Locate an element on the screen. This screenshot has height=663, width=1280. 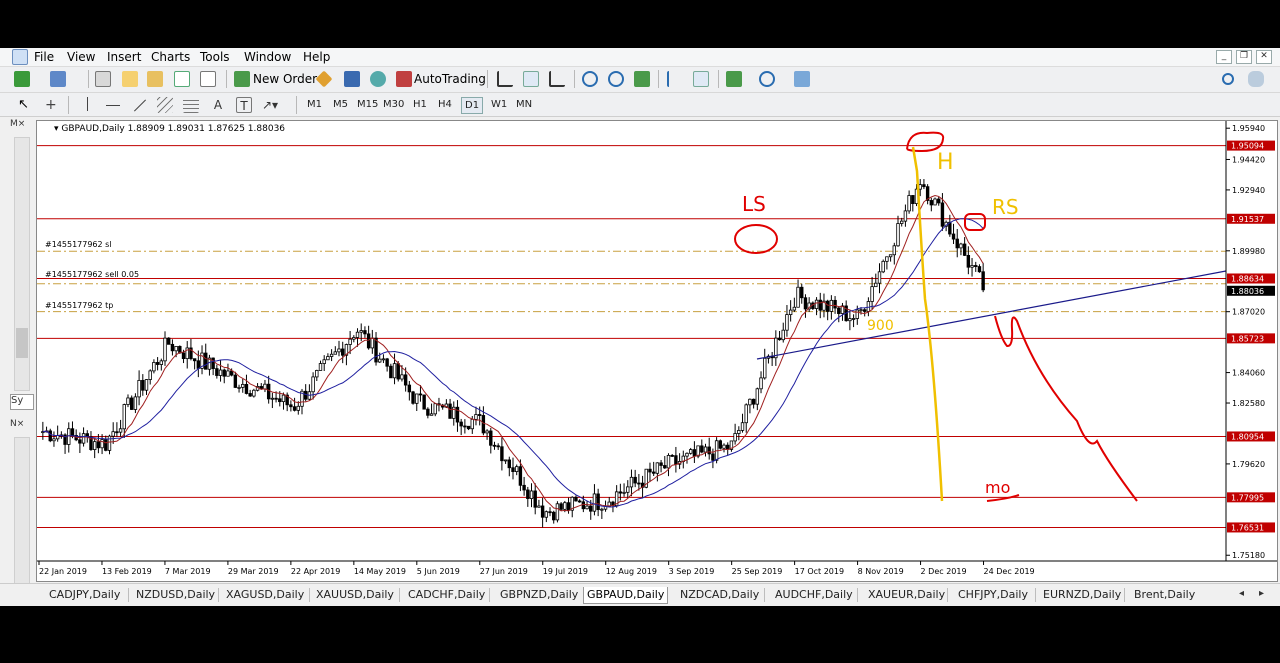
tab-cadchf: CADCHF,Daily is located at coordinates (446, 595).